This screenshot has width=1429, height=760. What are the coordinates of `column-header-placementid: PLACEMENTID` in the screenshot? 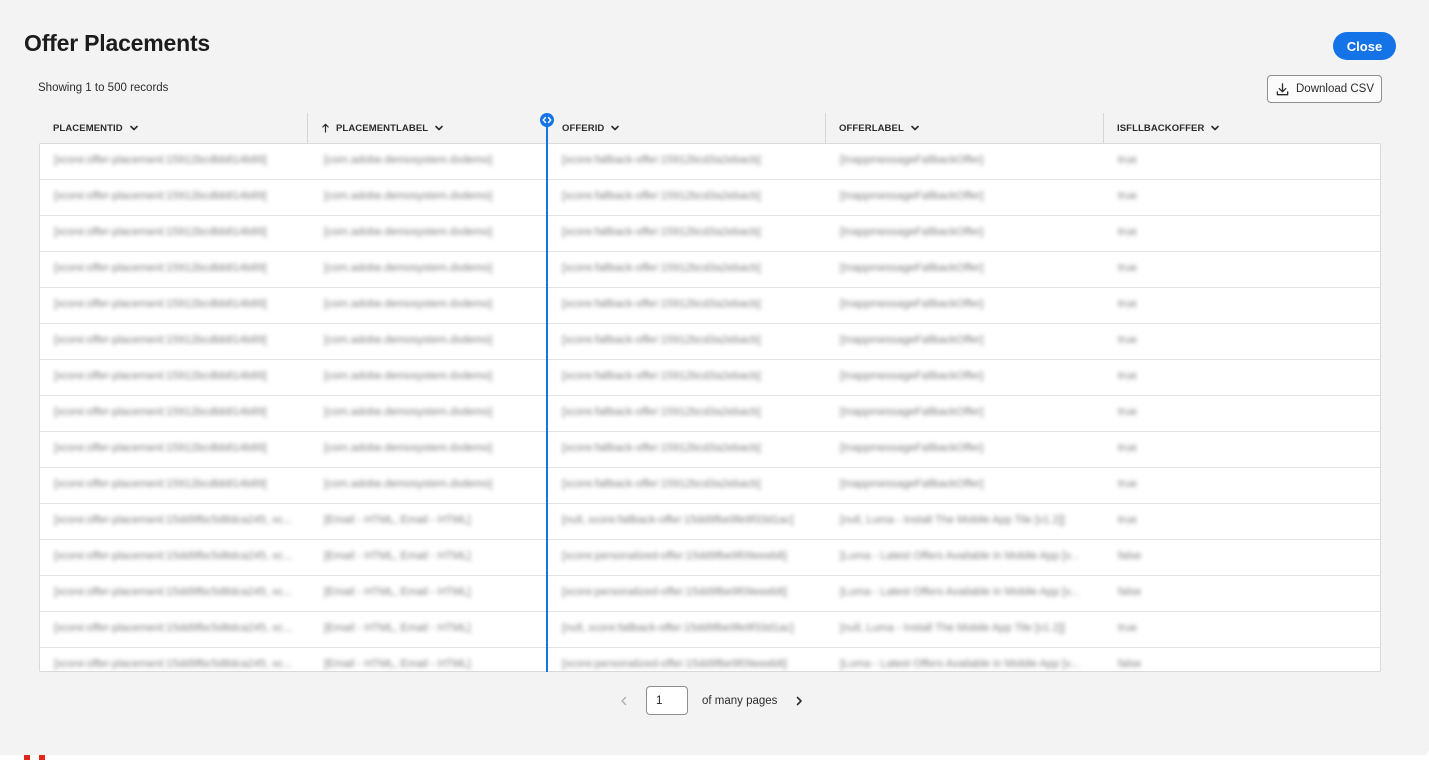 It's located at (96, 128).